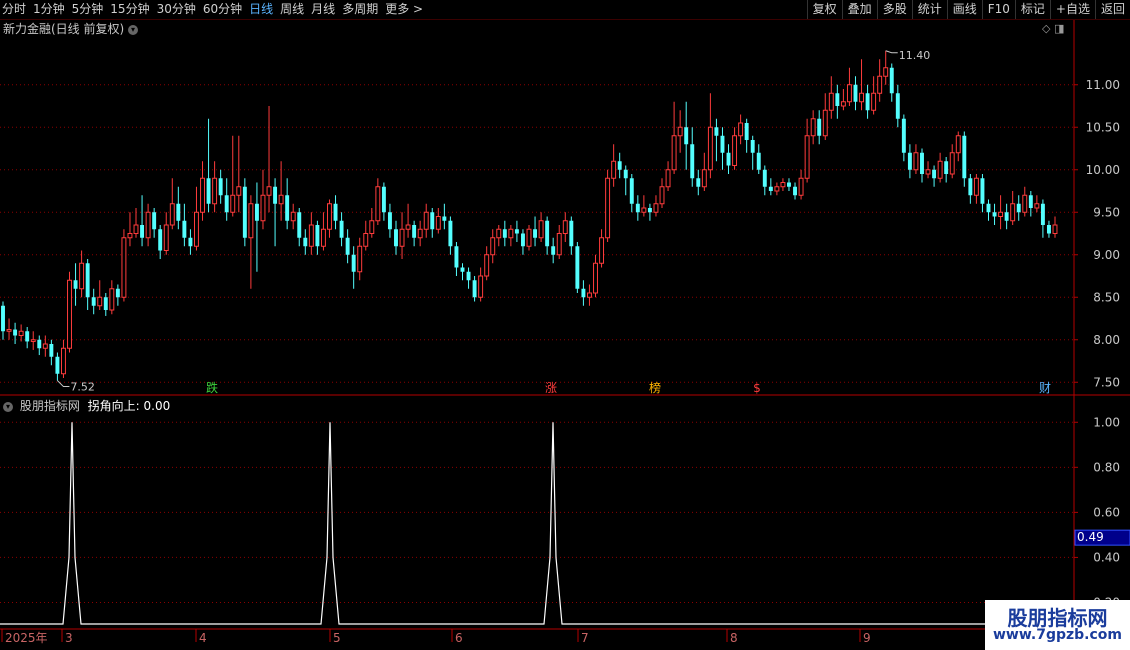  I want to click on time-axis-label: 6, so click(459, 638).